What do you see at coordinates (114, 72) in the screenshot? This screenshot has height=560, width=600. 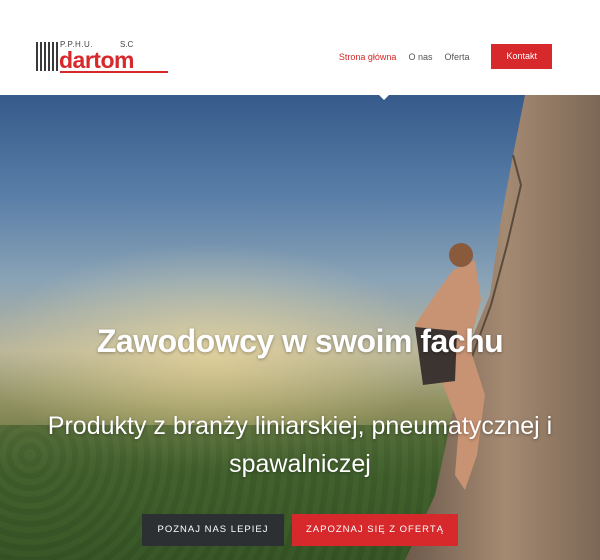 I see `logo-underline` at bounding box center [114, 72].